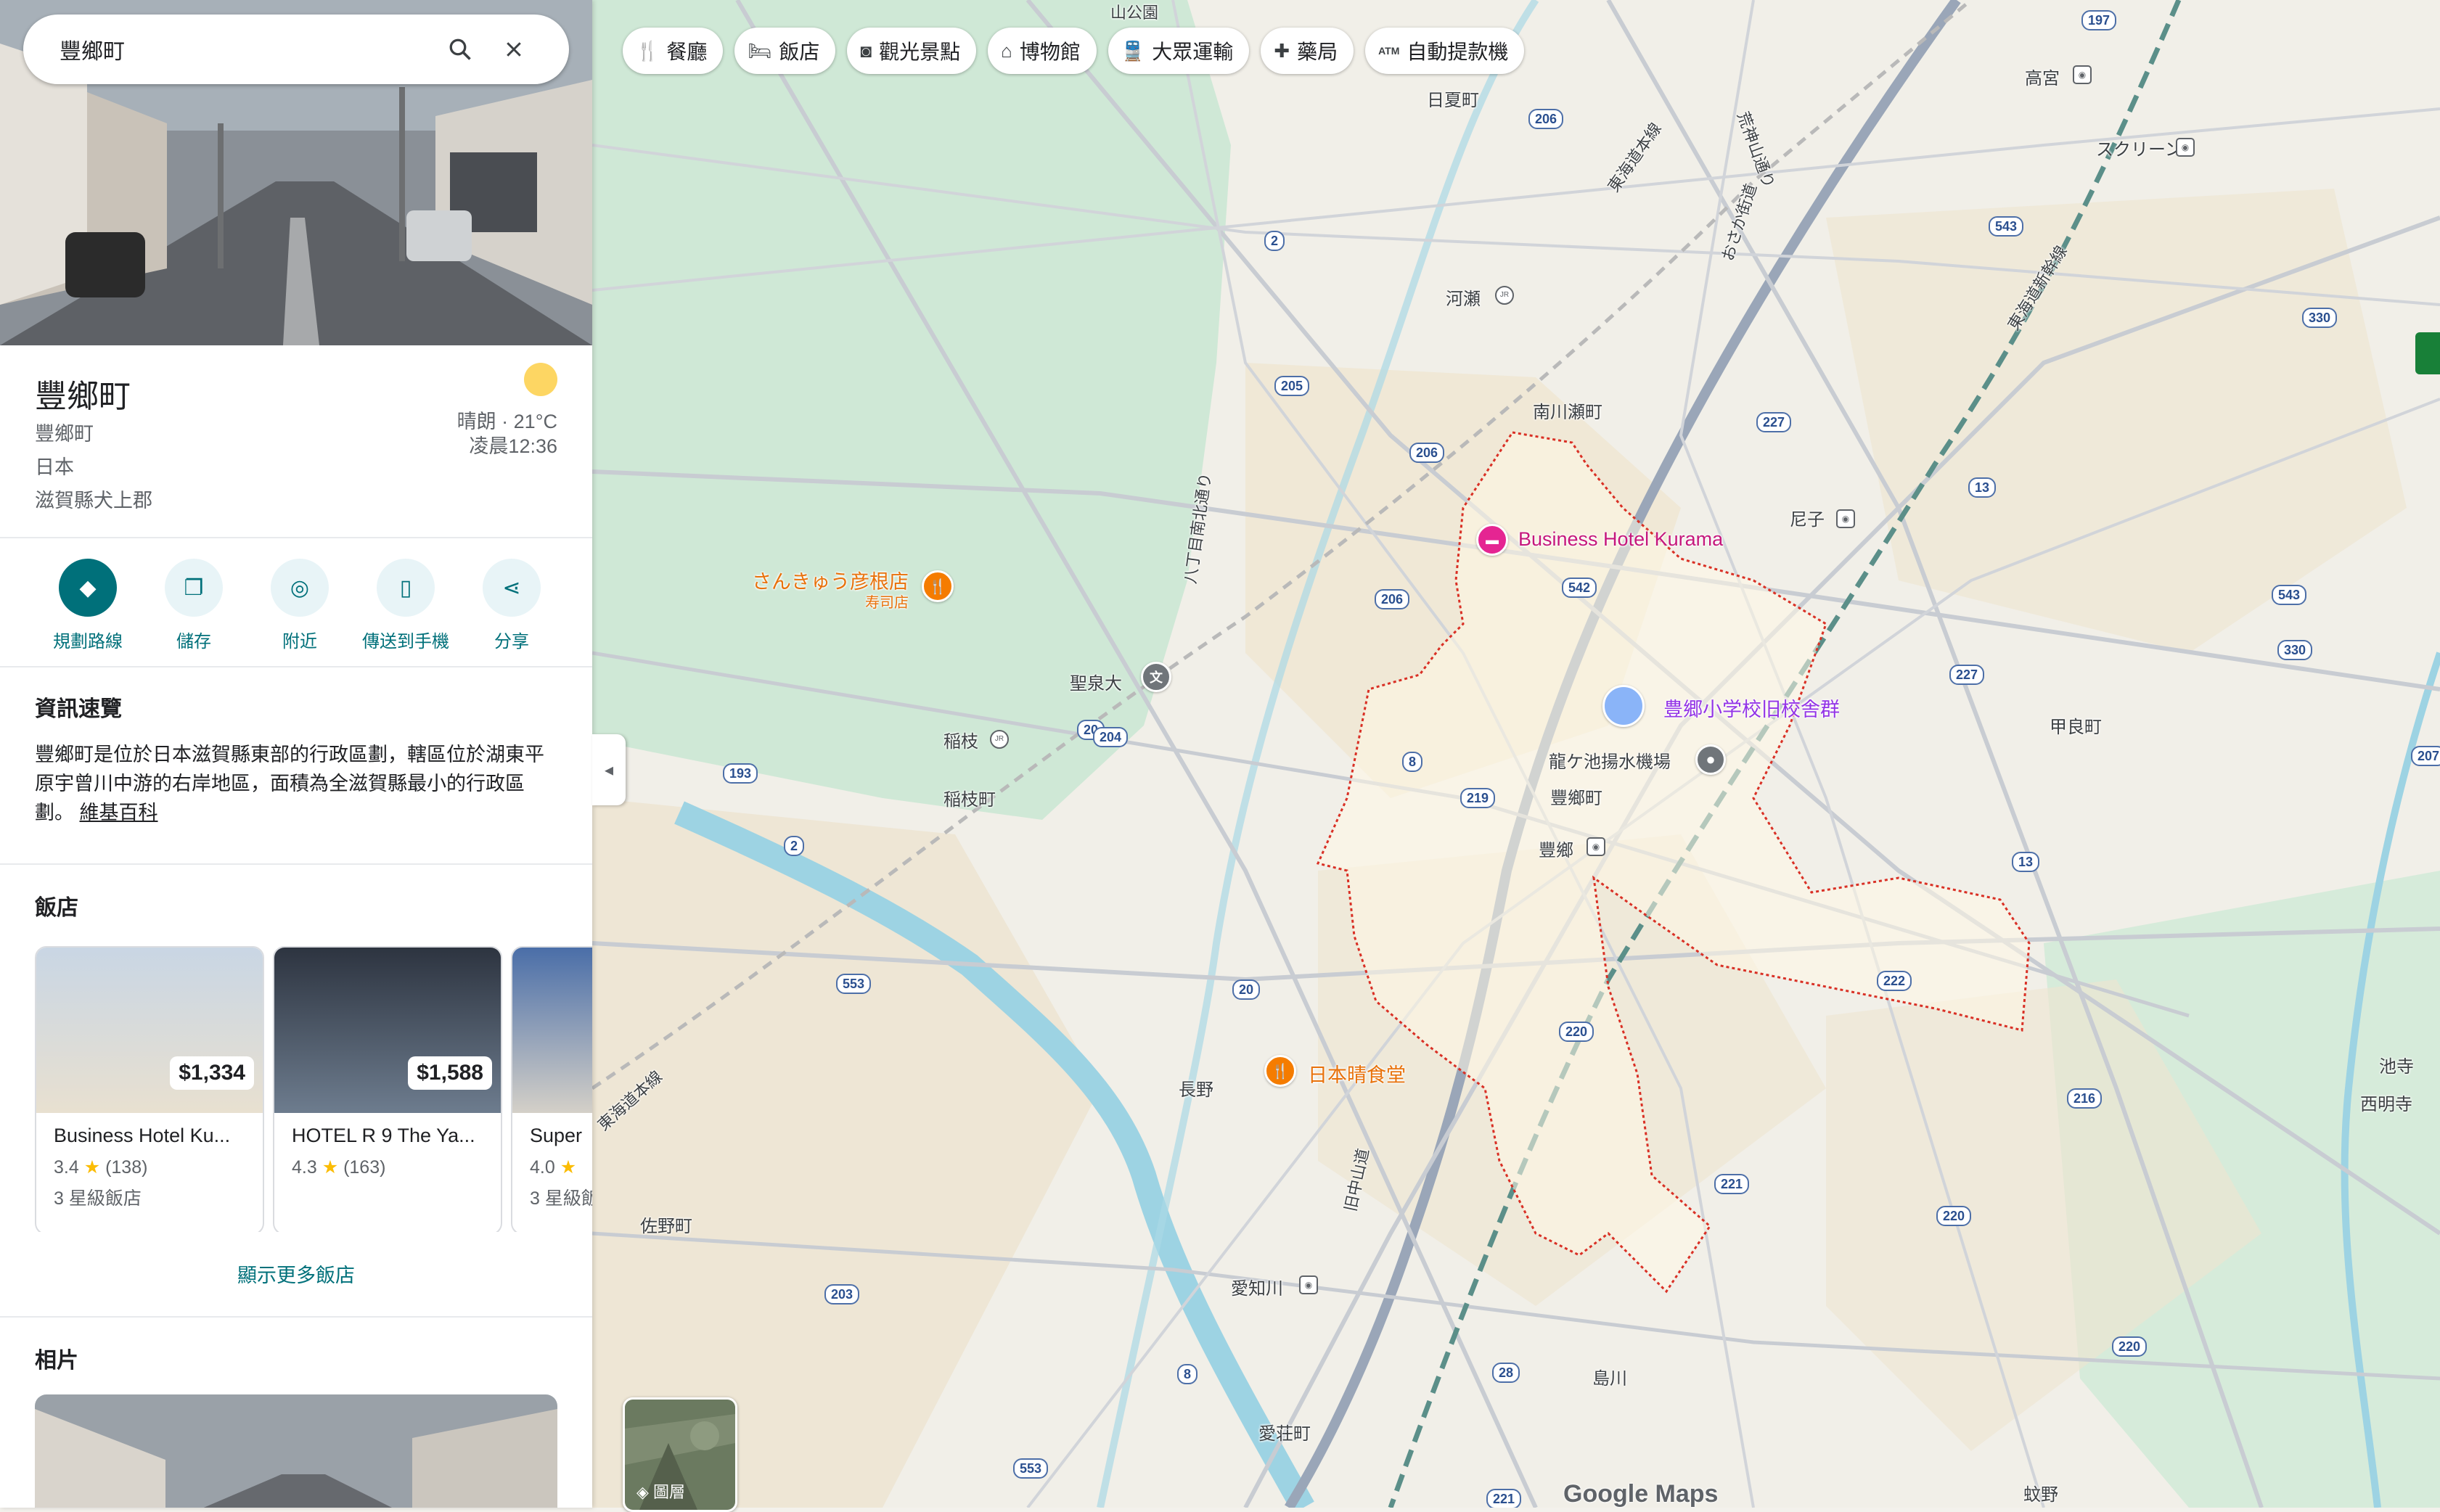 The image size is (2440, 1512). What do you see at coordinates (887, 603) in the screenshot?
I see `poi-sushi-category: 寿司店` at bounding box center [887, 603].